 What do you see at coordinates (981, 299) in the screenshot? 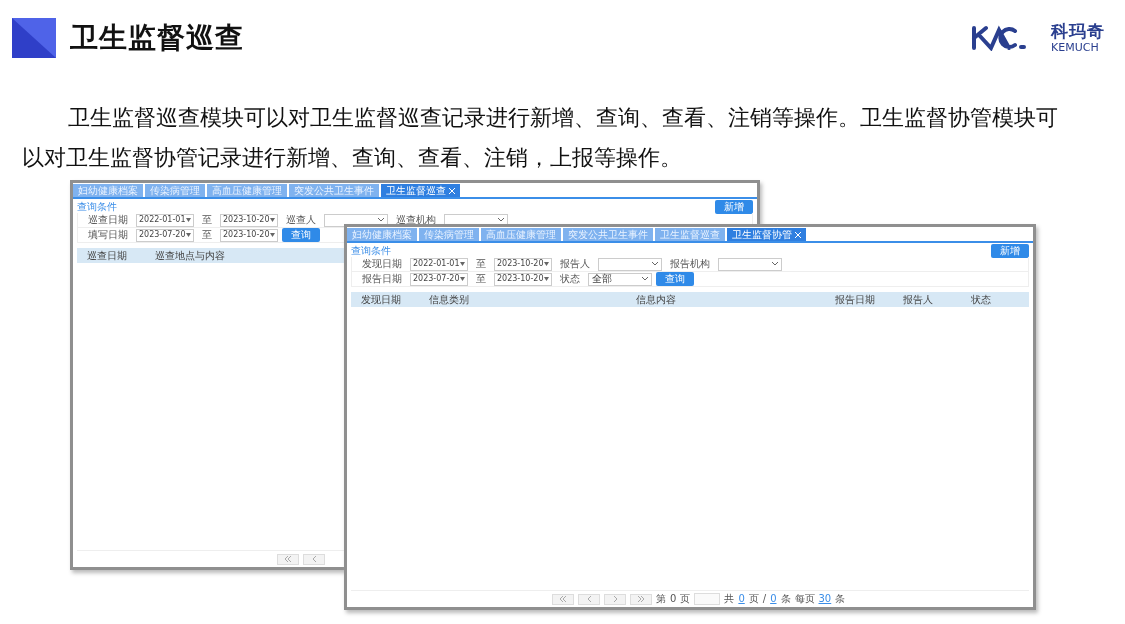
I see `column-header: 状态` at bounding box center [981, 299].